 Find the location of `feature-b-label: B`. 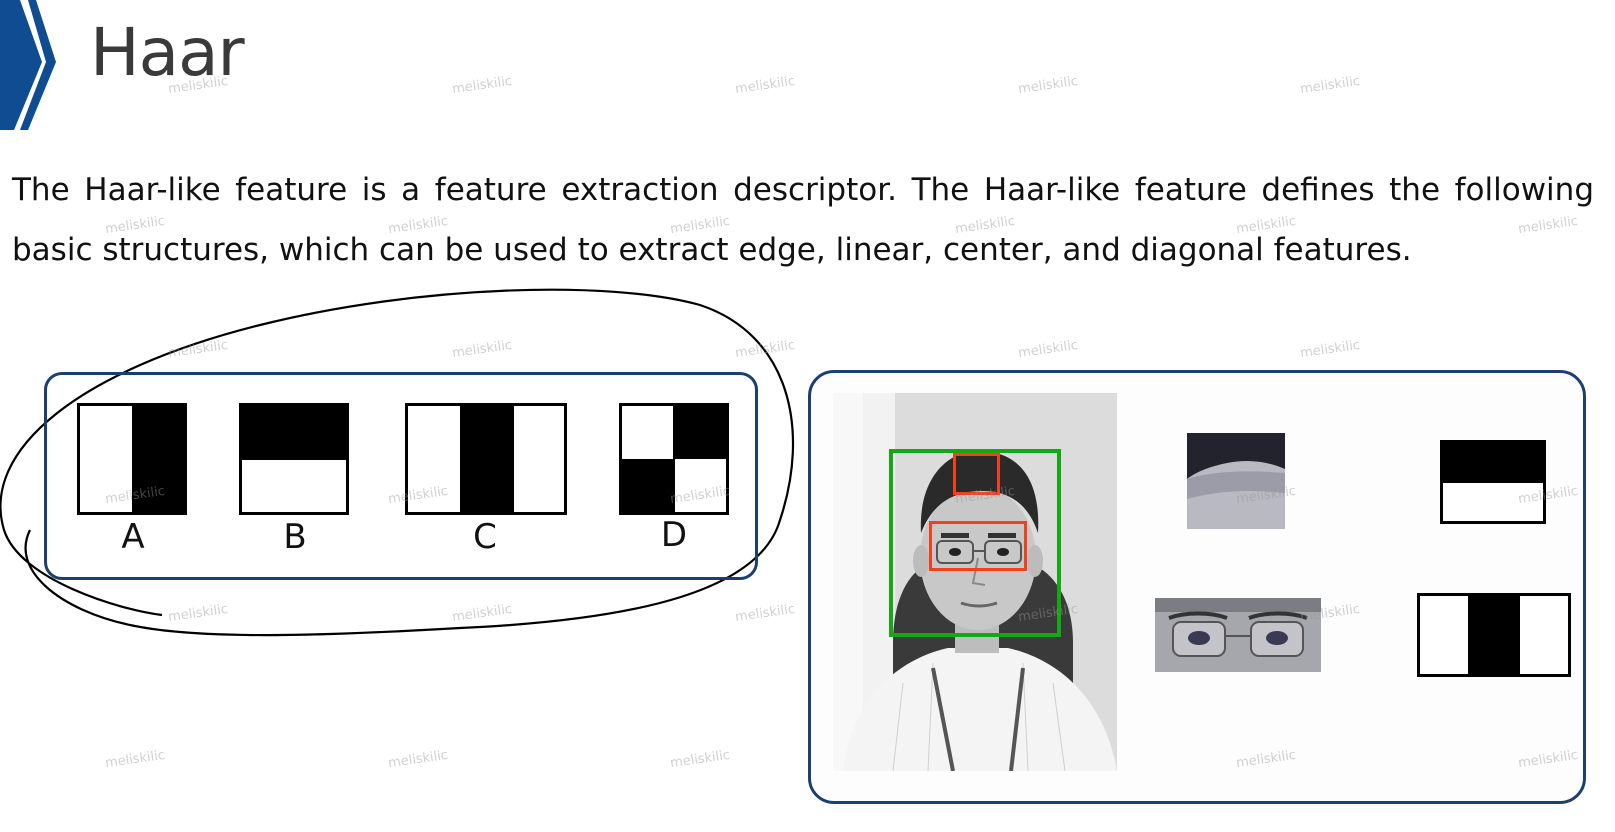

feature-b-label: B is located at coordinates (295, 537).